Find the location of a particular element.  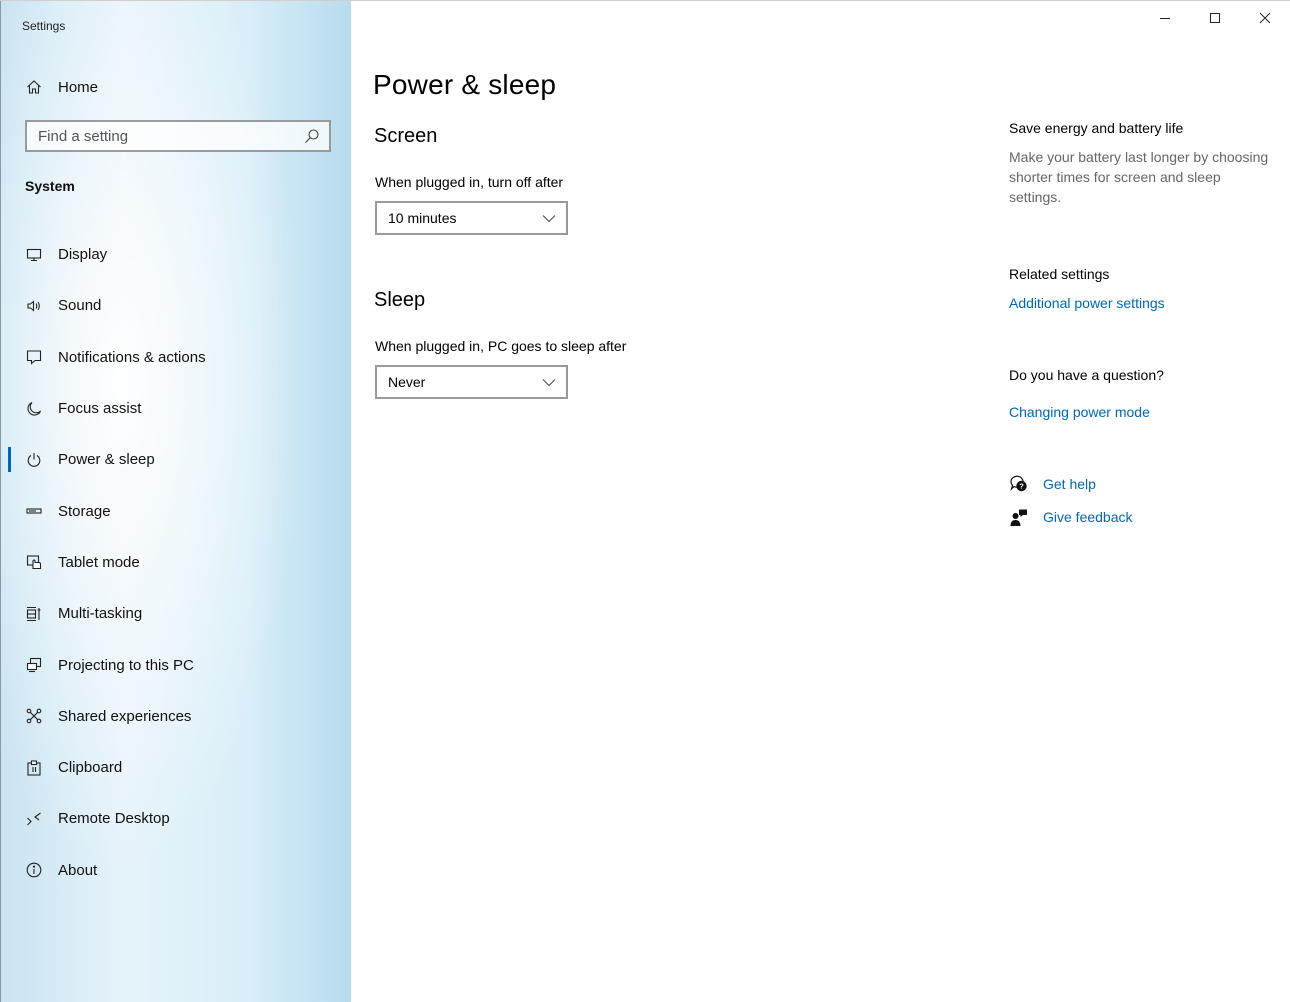

sidebar-item-tablet-mode: Tablet mode is located at coordinates (176, 562).